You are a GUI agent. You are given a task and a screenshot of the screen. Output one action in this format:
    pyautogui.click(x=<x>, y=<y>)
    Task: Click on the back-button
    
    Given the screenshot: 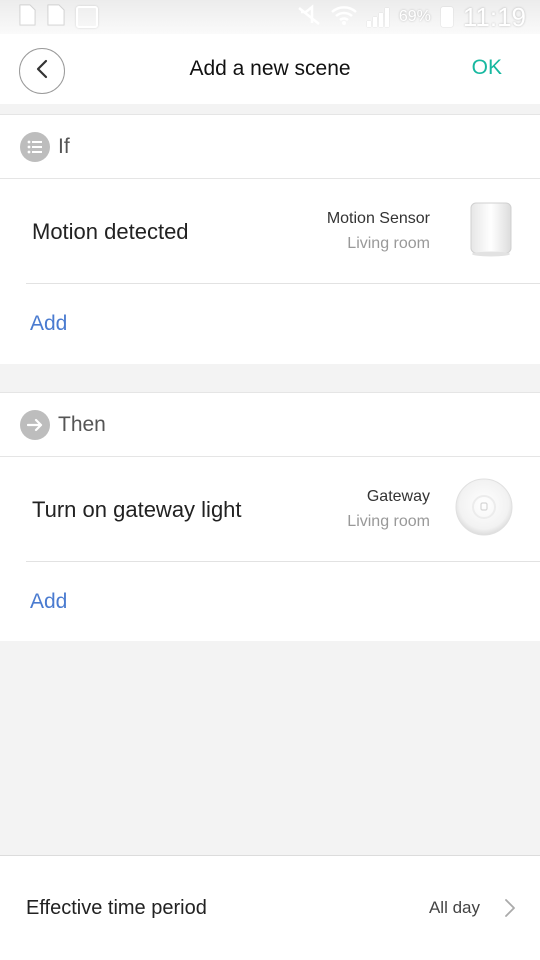 What is the action you would take?
    pyautogui.click(x=42, y=71)
    